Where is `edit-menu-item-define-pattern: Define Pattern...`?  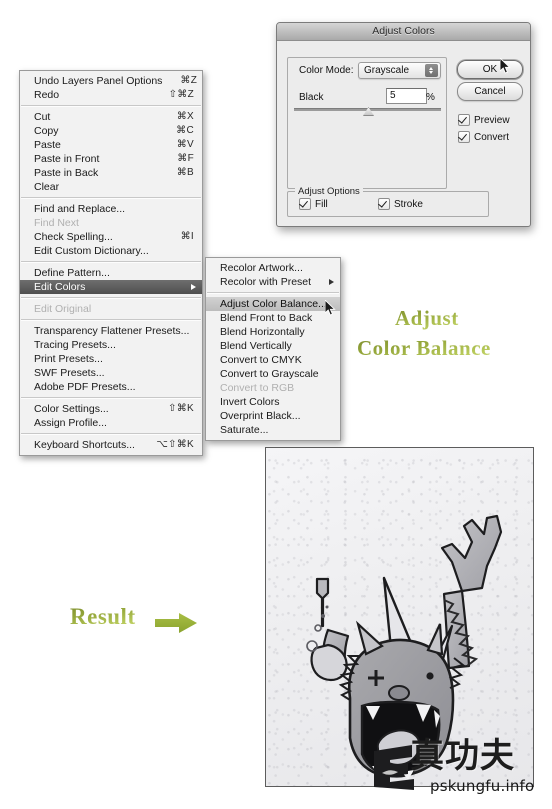 edit-menu-item-define-pattern: Define Pattern... is located at coordinates (111, 273).